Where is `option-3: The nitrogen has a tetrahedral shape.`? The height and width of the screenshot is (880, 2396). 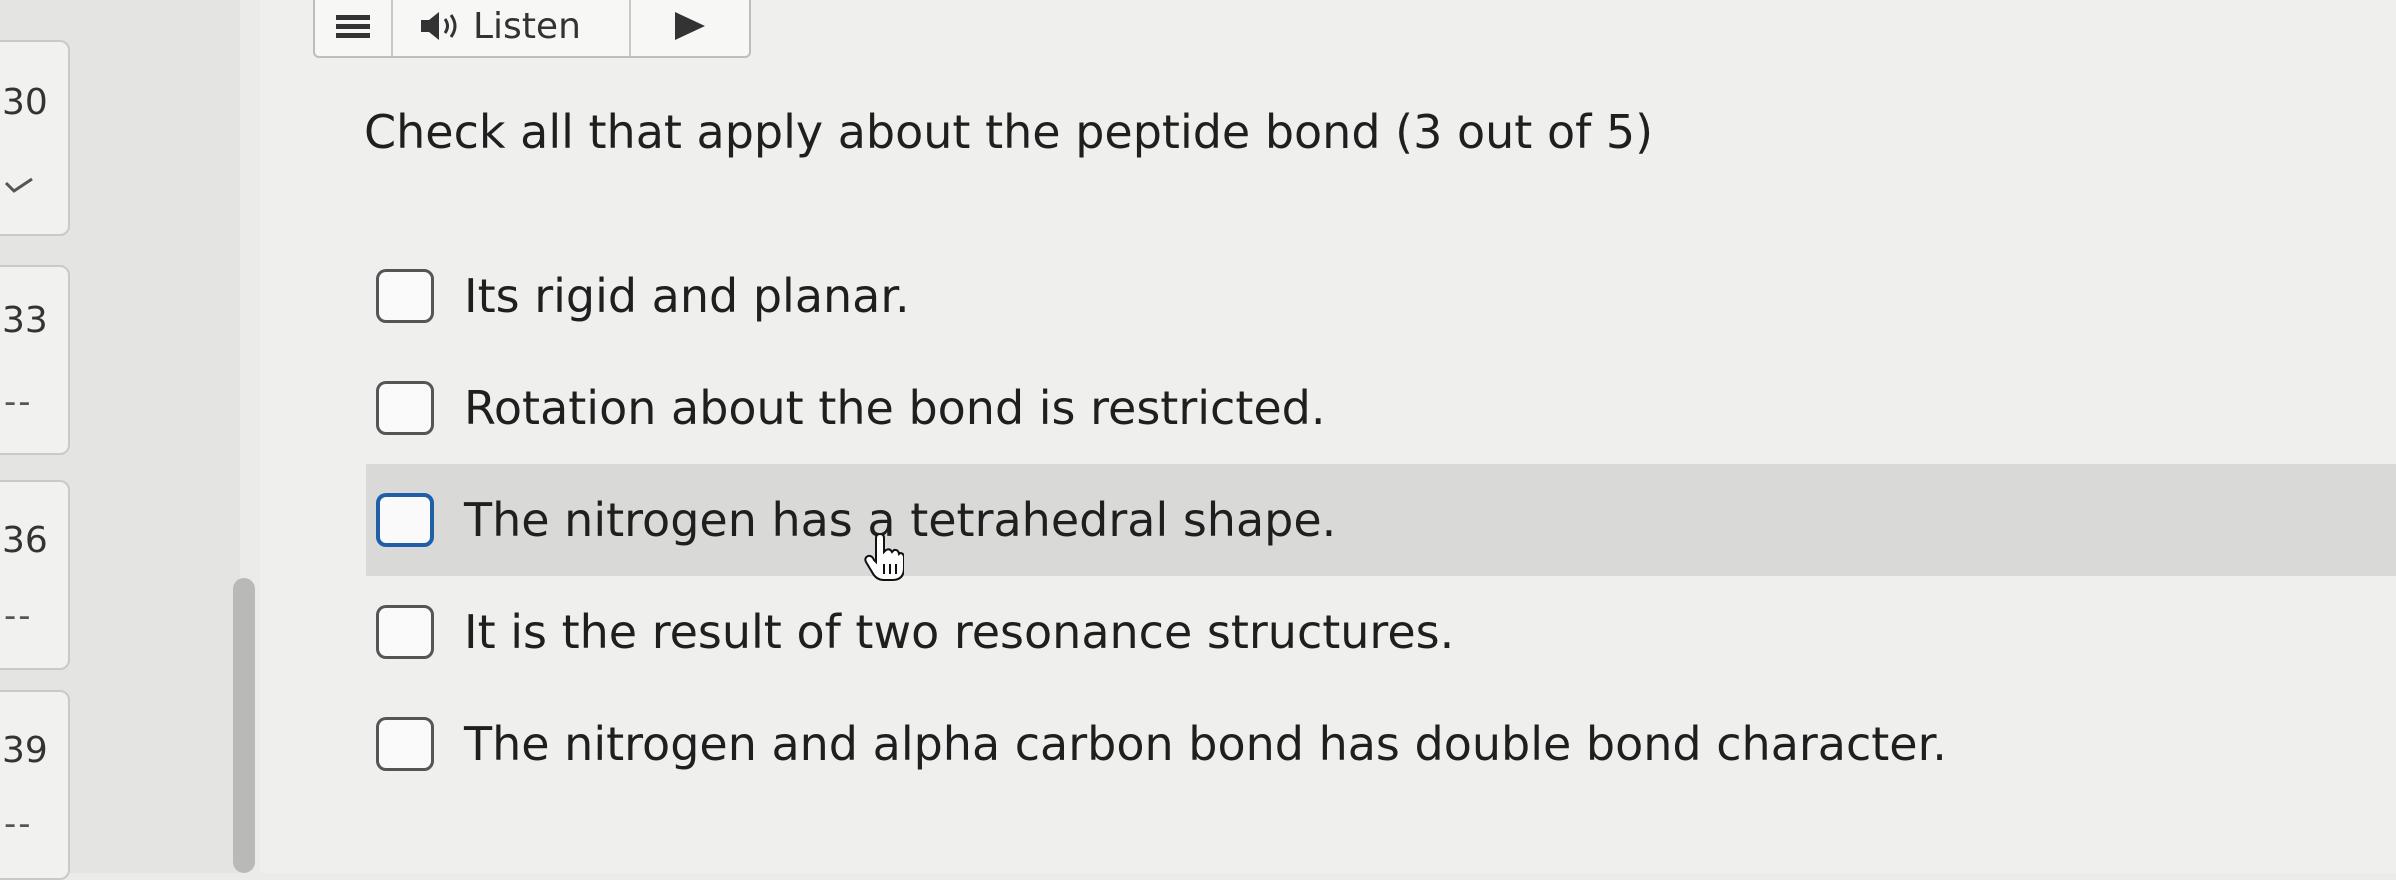
option-3: The nitrogen has a tetrahedral shape. is located at coordinates (1381, 520).